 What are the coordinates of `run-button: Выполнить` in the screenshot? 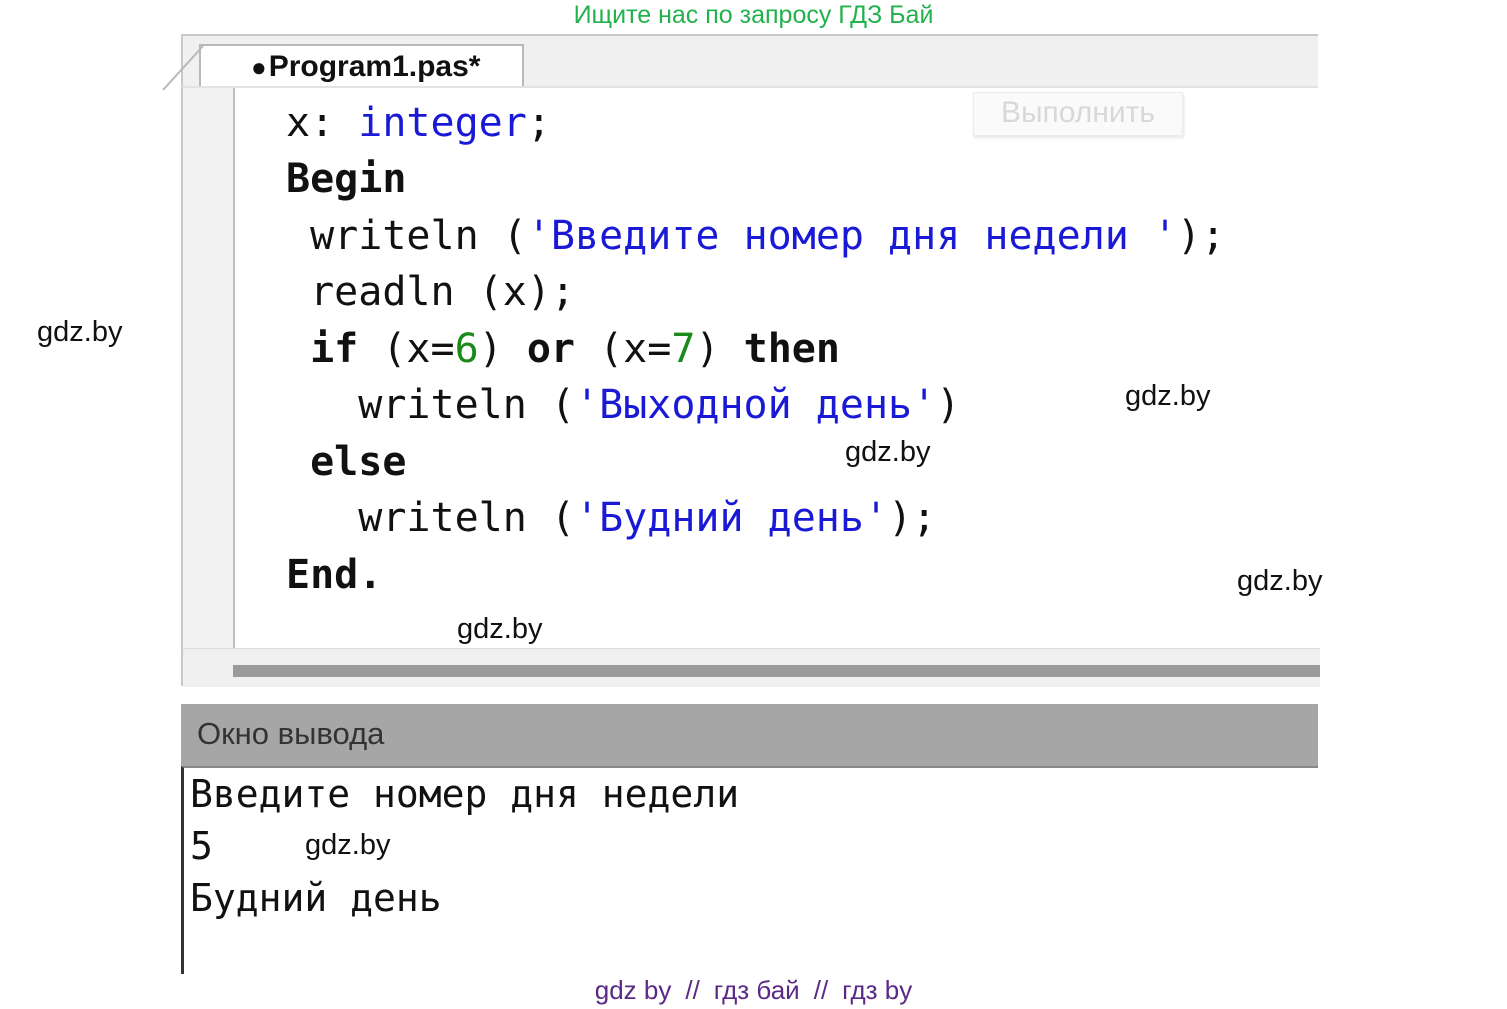 It's located at (1078, 114).